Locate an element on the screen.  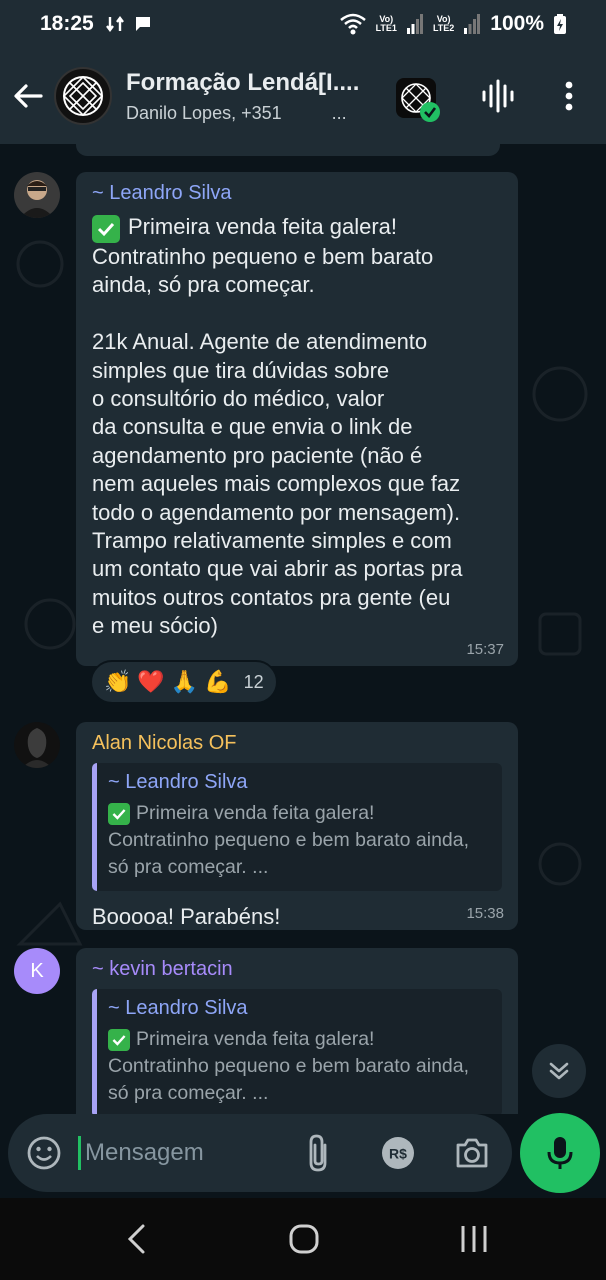
avatar-alan is located at coordinates (37, 745).